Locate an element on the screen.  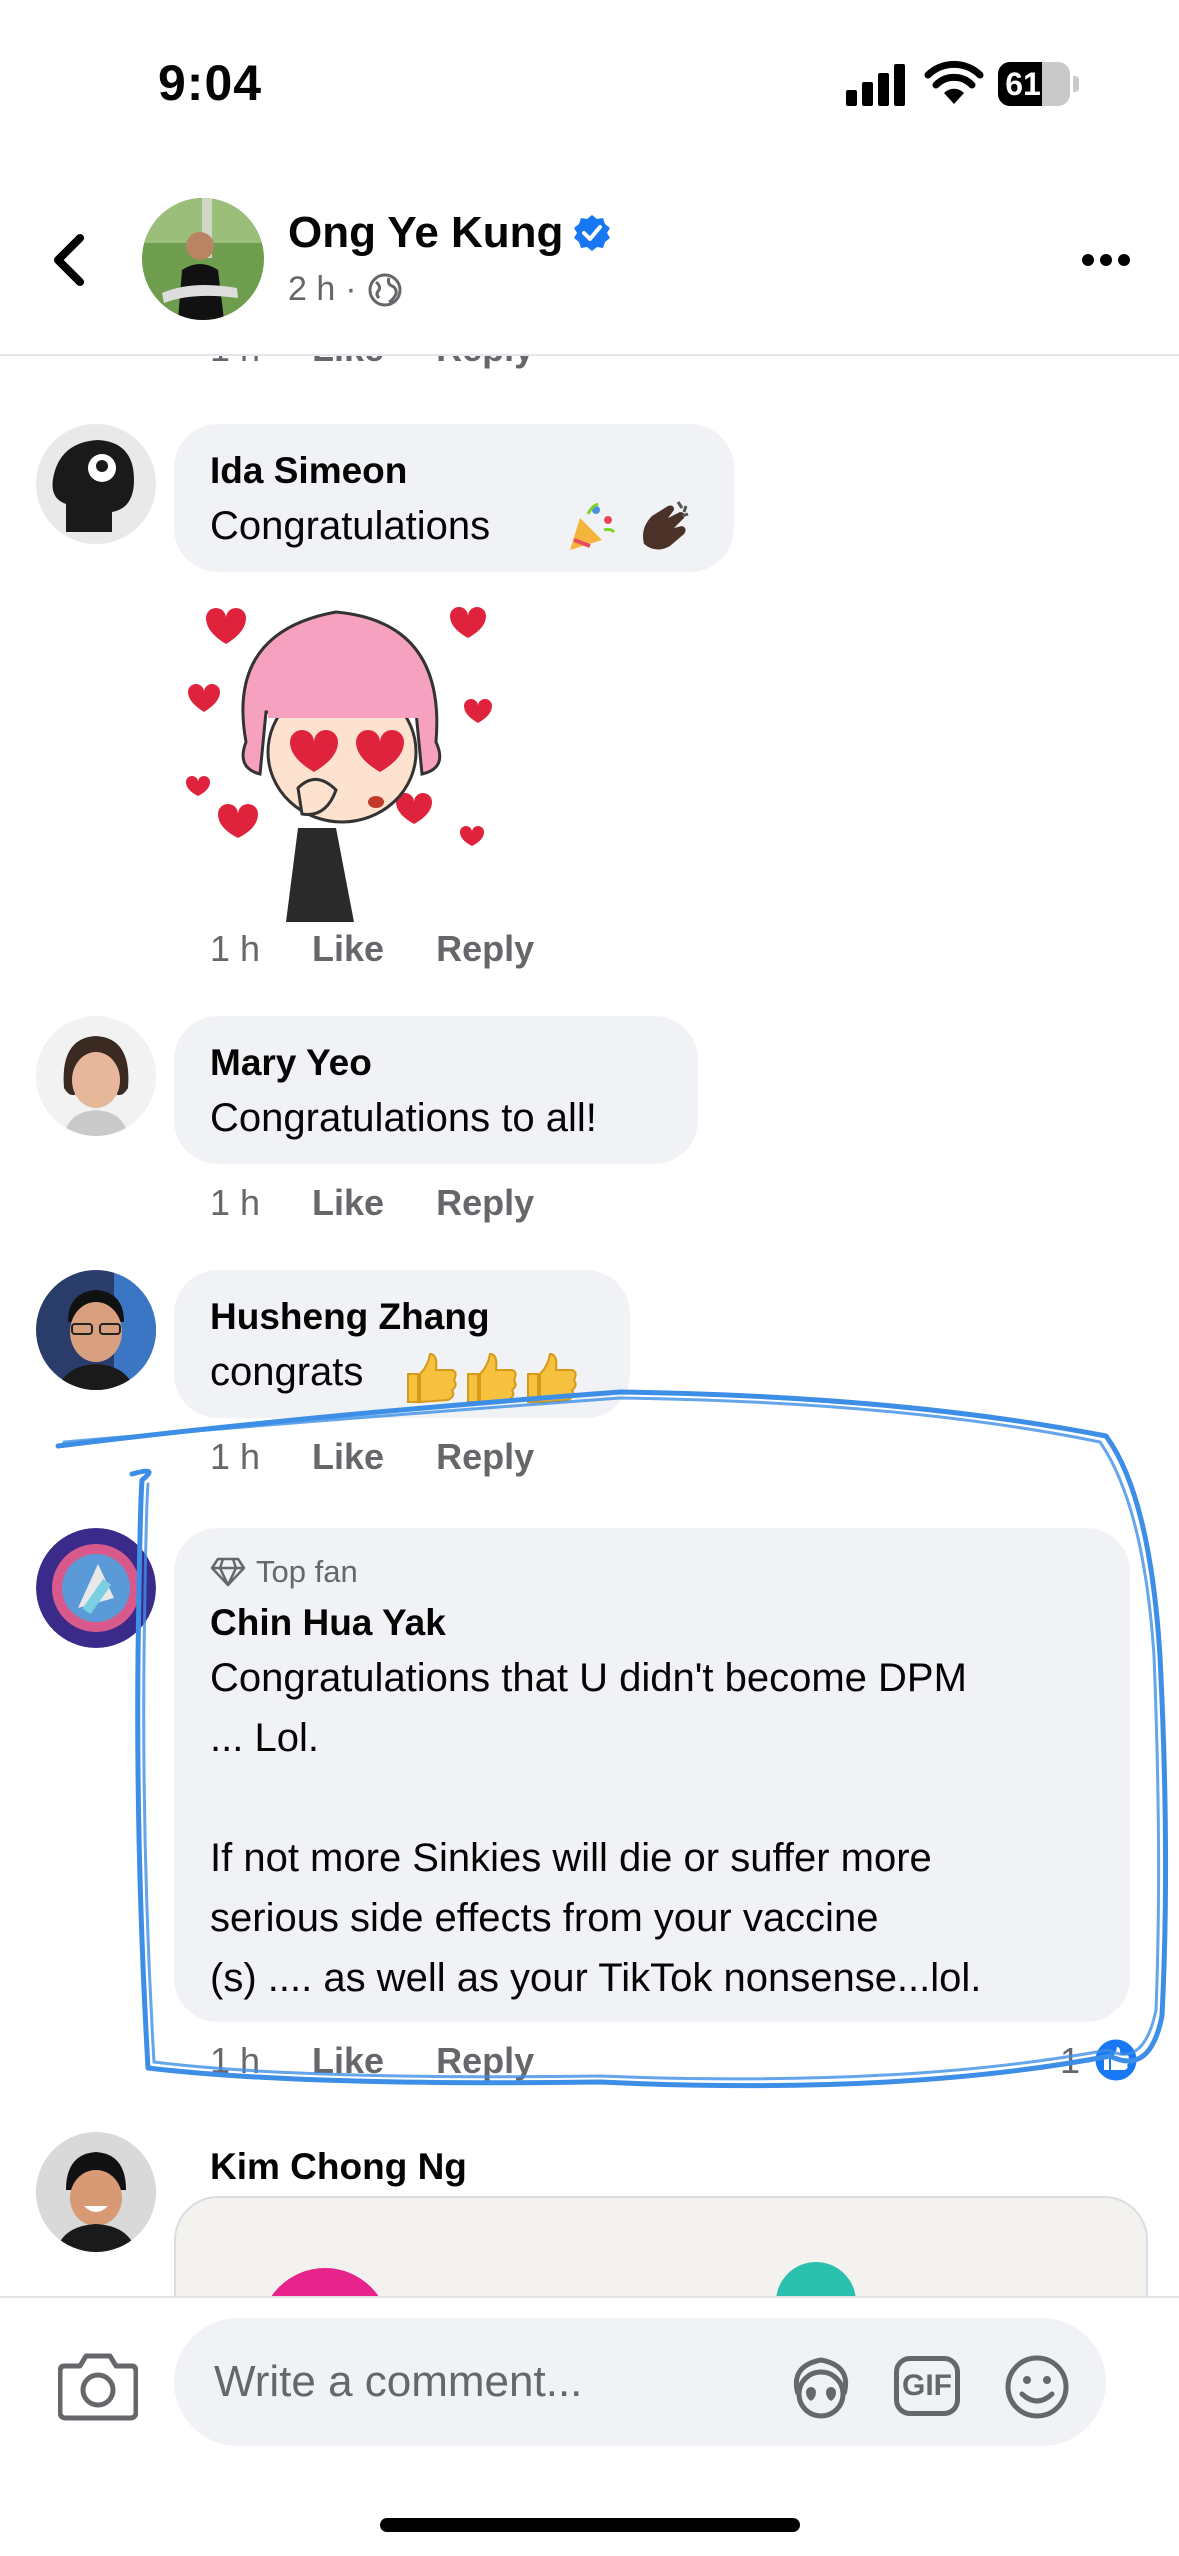
comment-input is located at coordinates (640, 2382).